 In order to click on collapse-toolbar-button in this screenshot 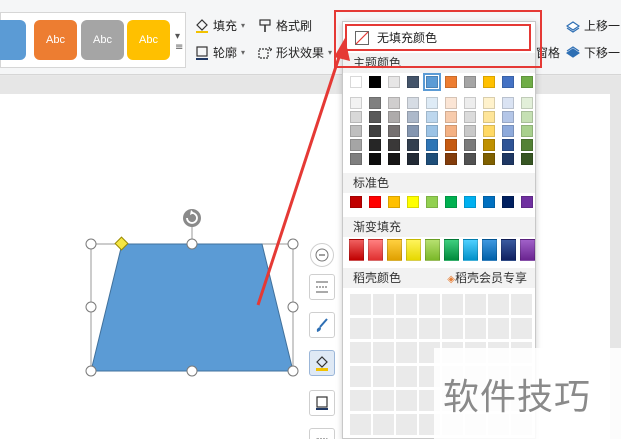, I will do `click(322, 255)`.